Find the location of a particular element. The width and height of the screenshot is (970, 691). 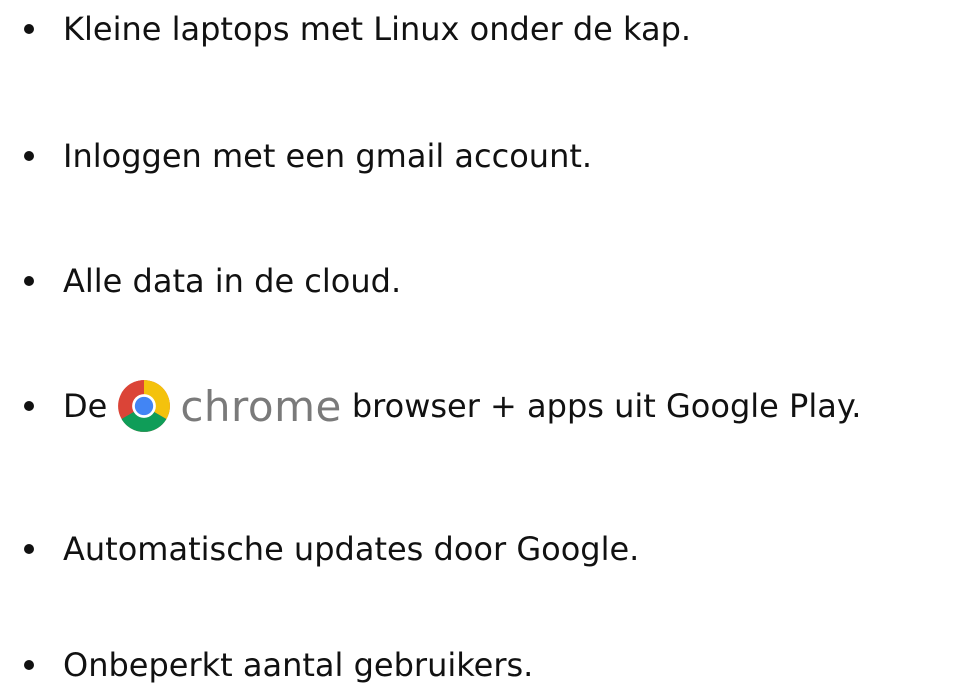

bullet-text: Onbeperkt aantal gebruikers. is located at coordinates (298, 665).